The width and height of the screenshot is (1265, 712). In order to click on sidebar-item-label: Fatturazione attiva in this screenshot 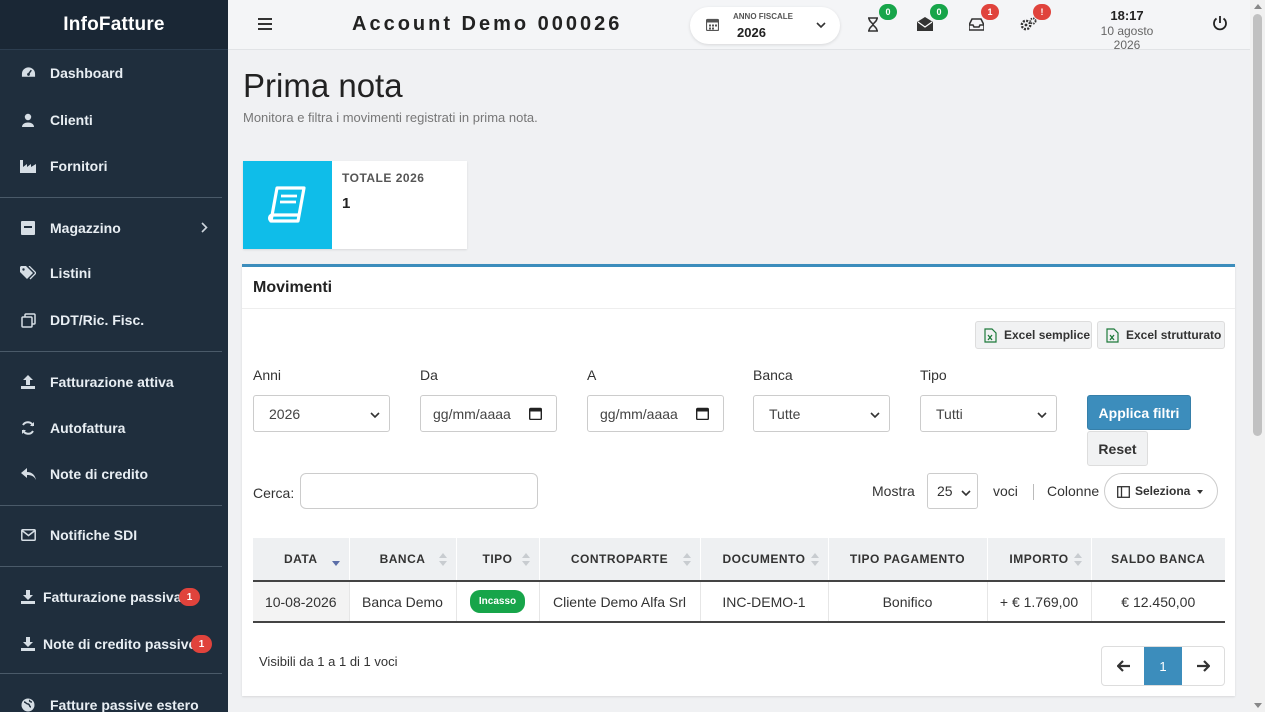, I will do `click(112, 382)`.